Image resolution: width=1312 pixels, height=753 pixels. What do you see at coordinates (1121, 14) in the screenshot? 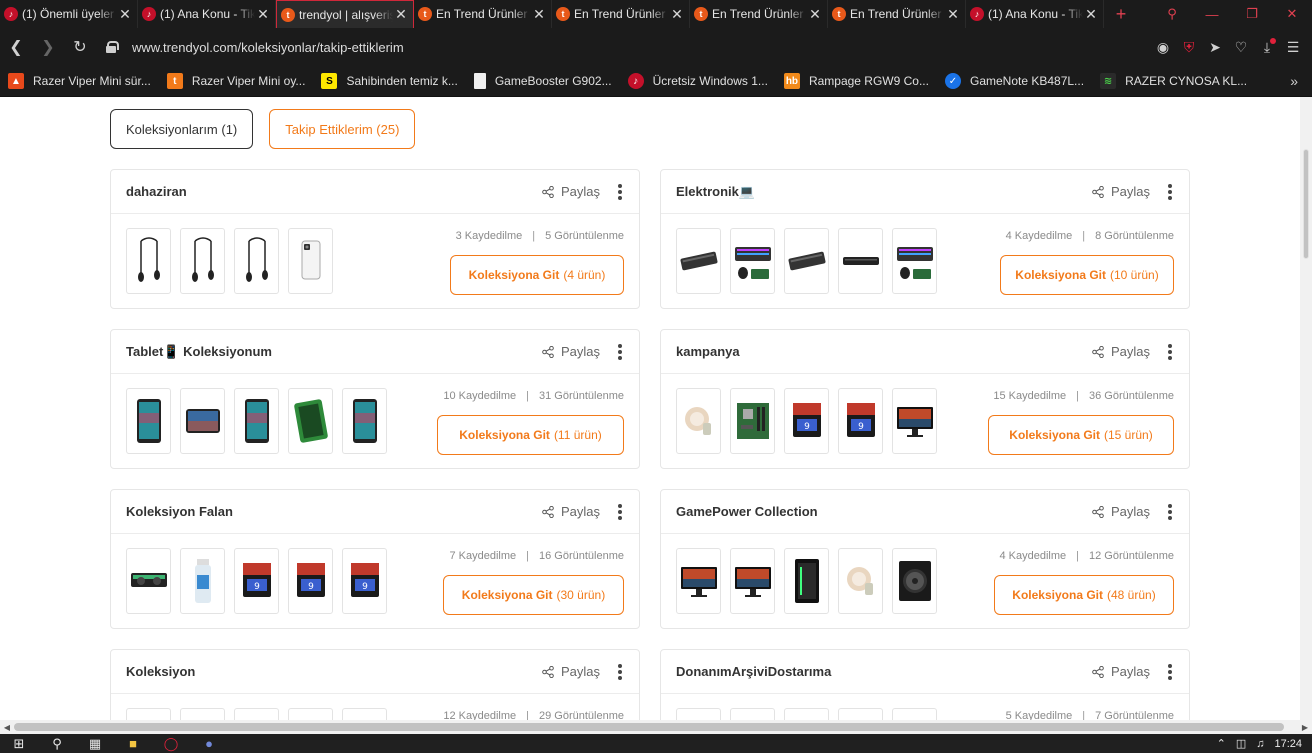
I see `new-tab-button: +` at bounding box center [1121, 14].